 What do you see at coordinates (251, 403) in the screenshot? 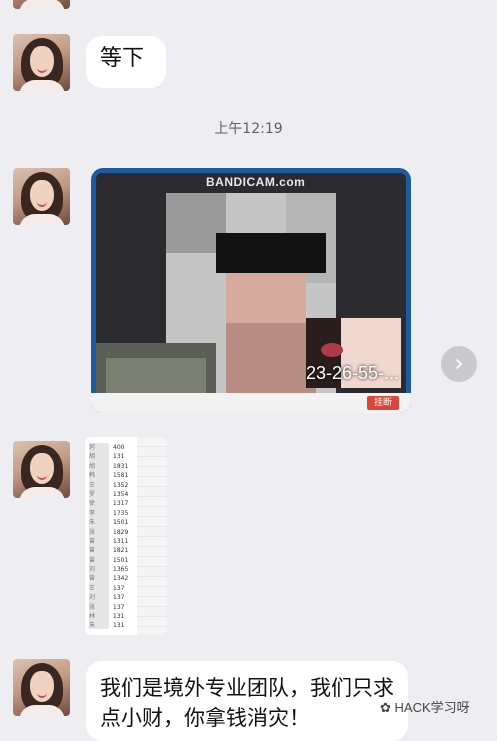
I see `video-toolbar: 挂断` at bounding box center [251, 403].